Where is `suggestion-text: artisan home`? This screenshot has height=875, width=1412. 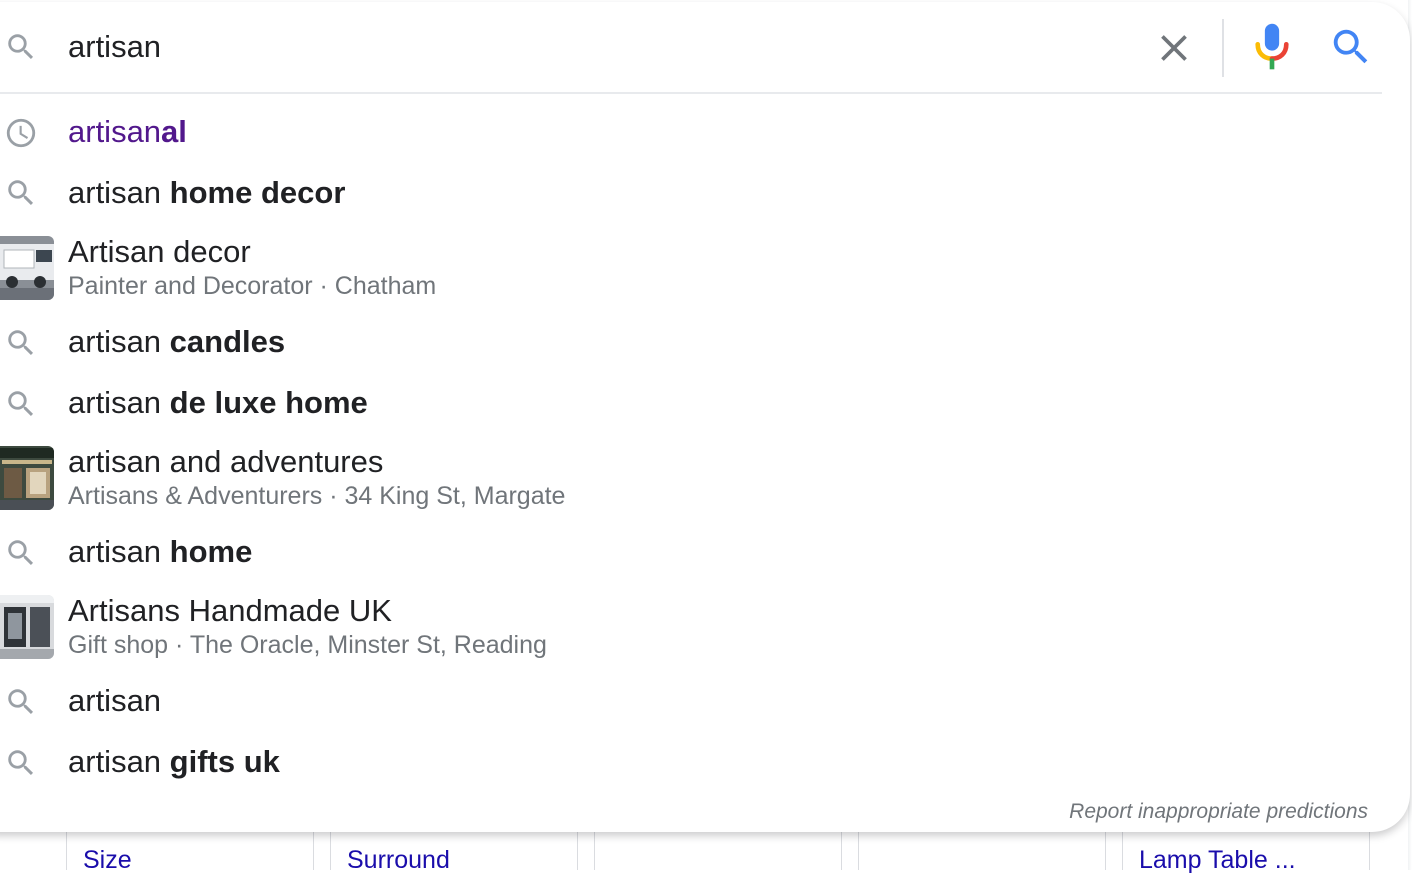
suggestion-text: artisan home is located at coordinates (160, 551).